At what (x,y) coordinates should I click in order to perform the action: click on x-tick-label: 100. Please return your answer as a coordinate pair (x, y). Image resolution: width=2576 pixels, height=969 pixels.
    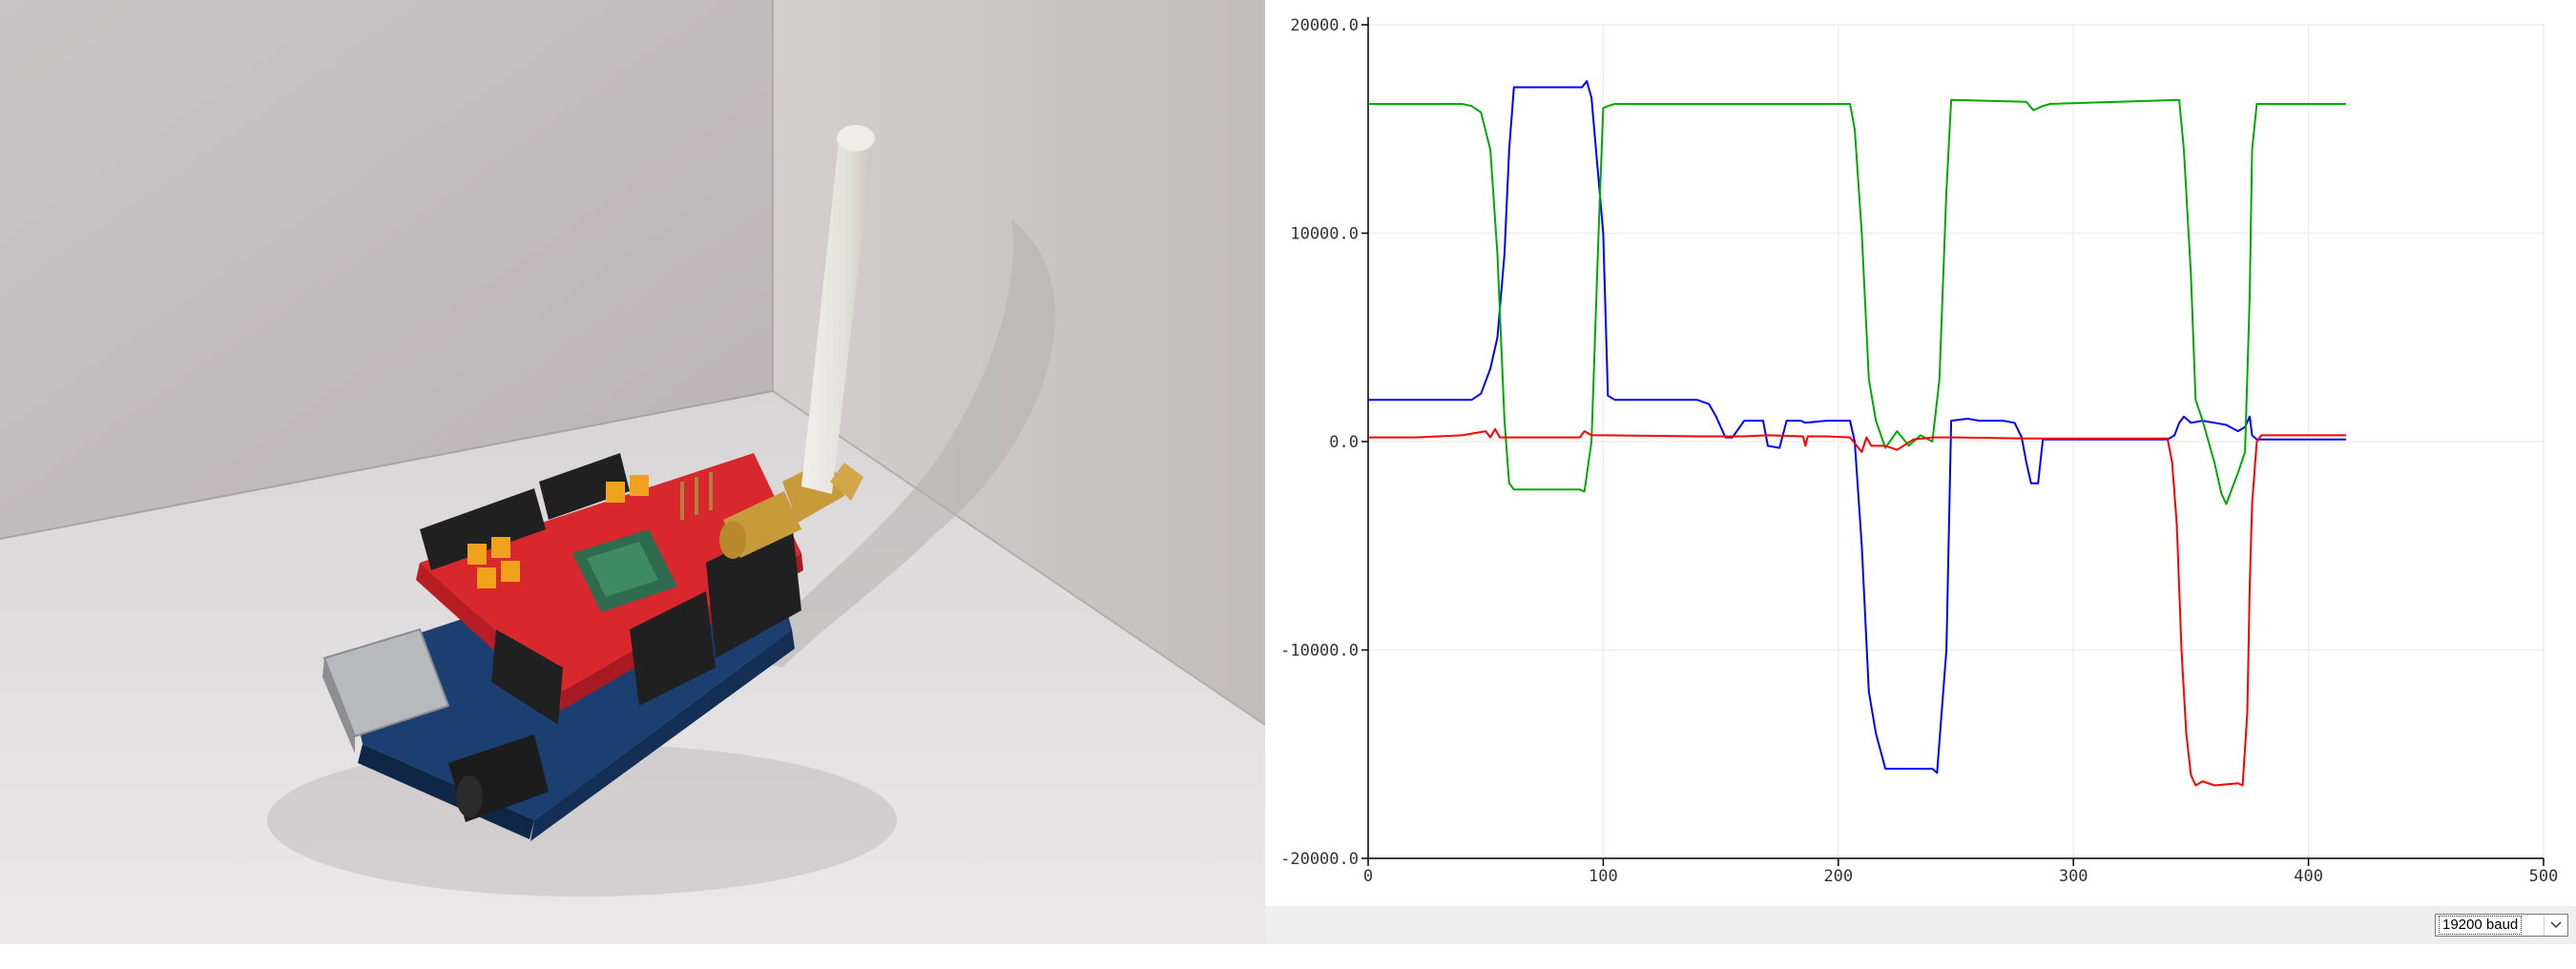
    Looking at the image, I should click on (1603, 876).